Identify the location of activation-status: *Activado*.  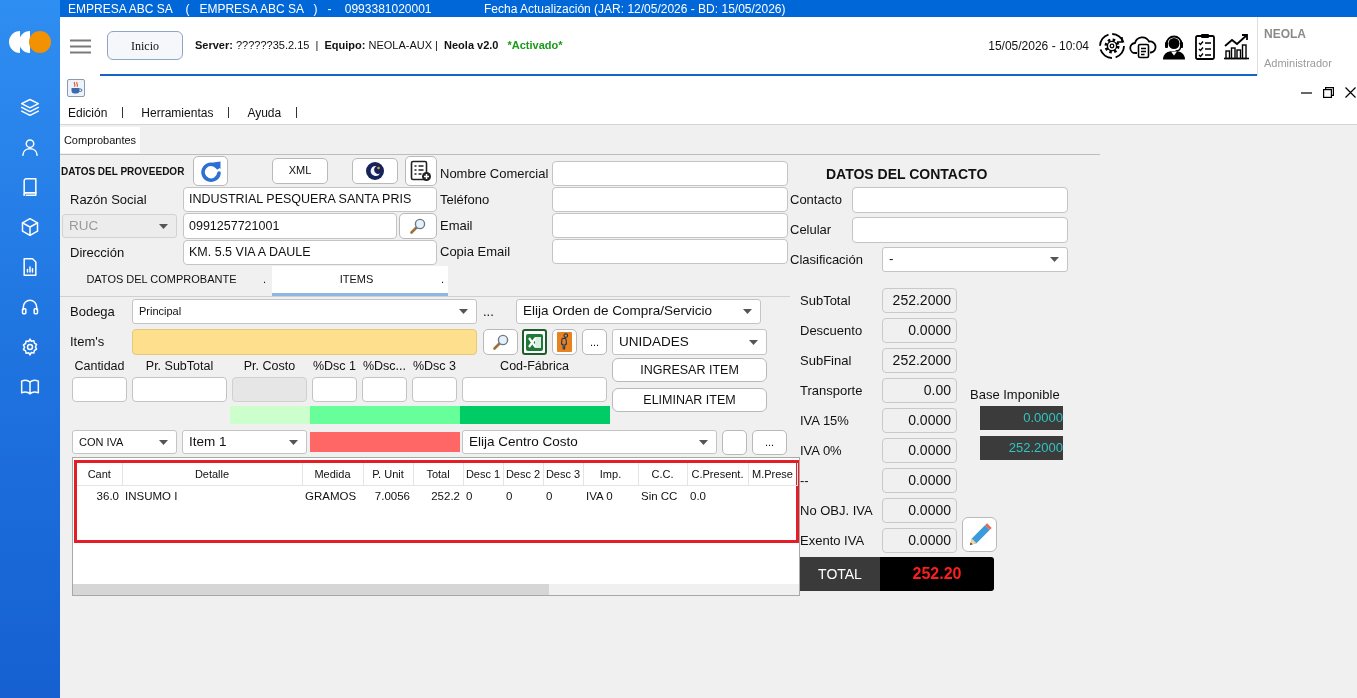
(535, 46).